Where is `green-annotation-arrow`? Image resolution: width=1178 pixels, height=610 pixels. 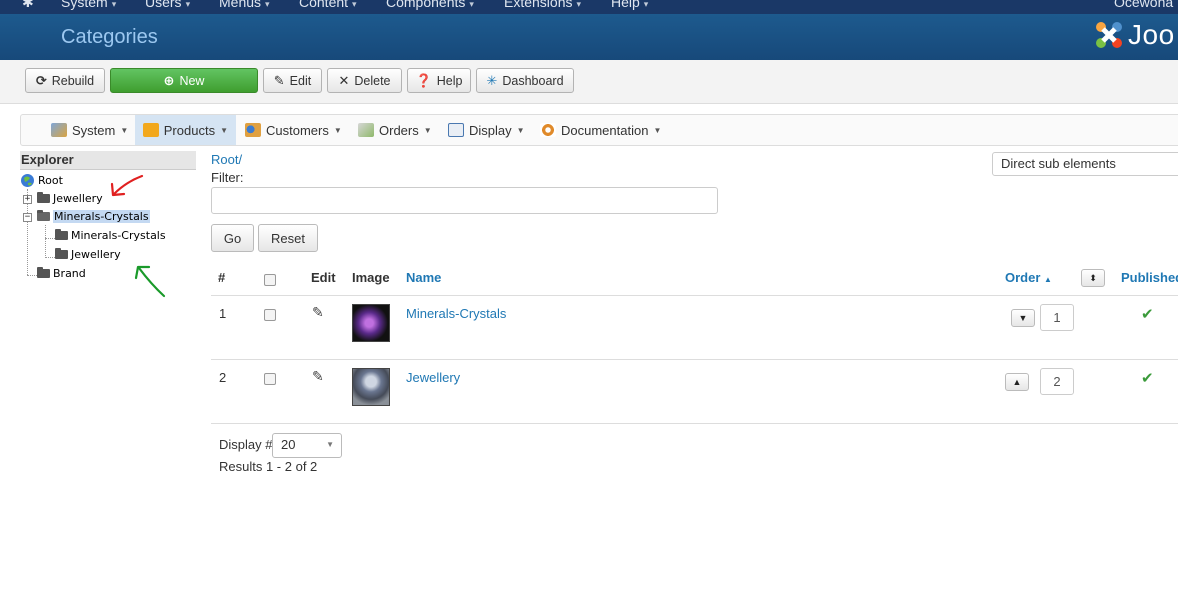 green-annotation-arrow is located at coordinates (150, 281).